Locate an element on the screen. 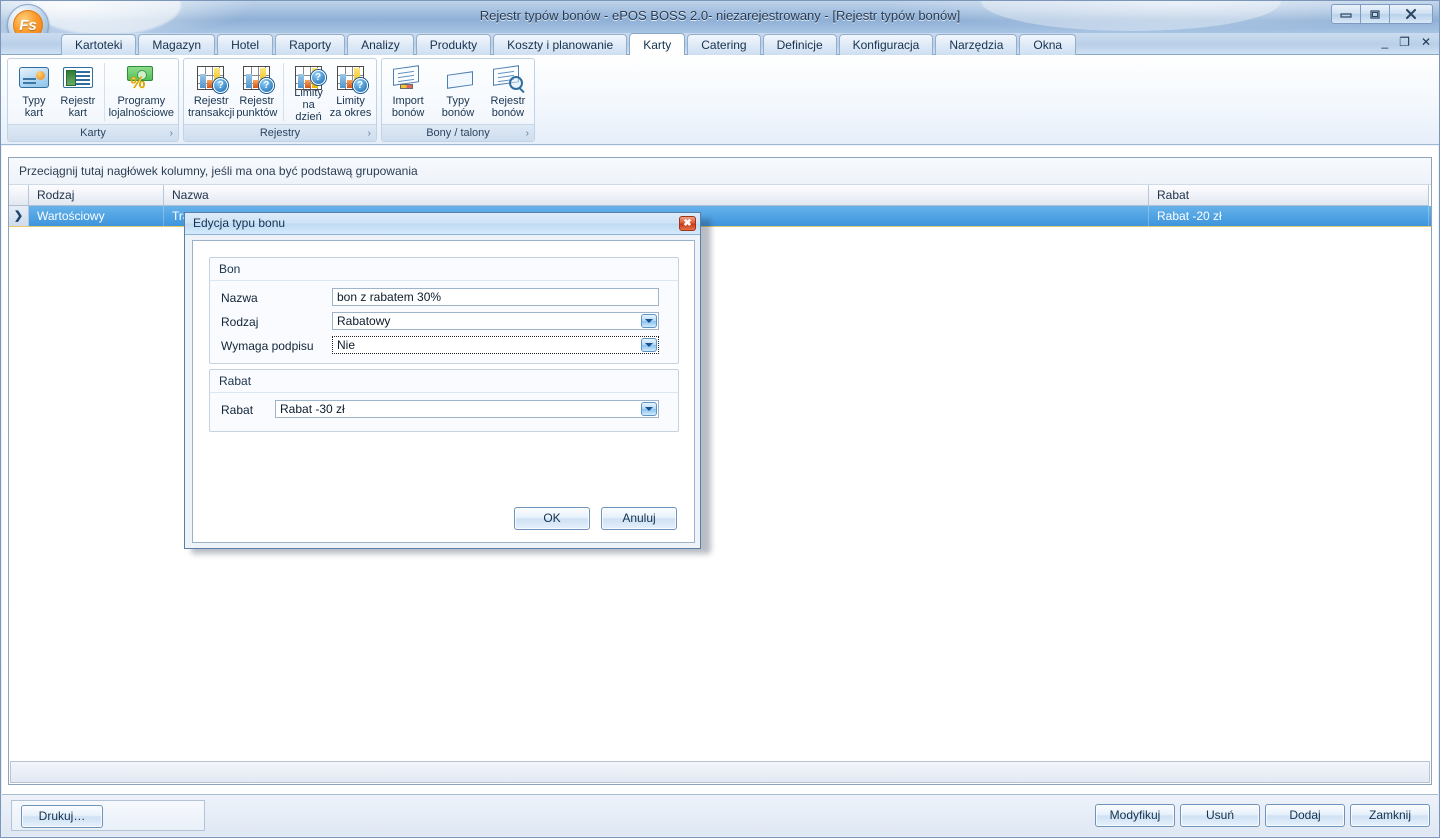  voucher-search-icon is located at coordinates (508, 78).